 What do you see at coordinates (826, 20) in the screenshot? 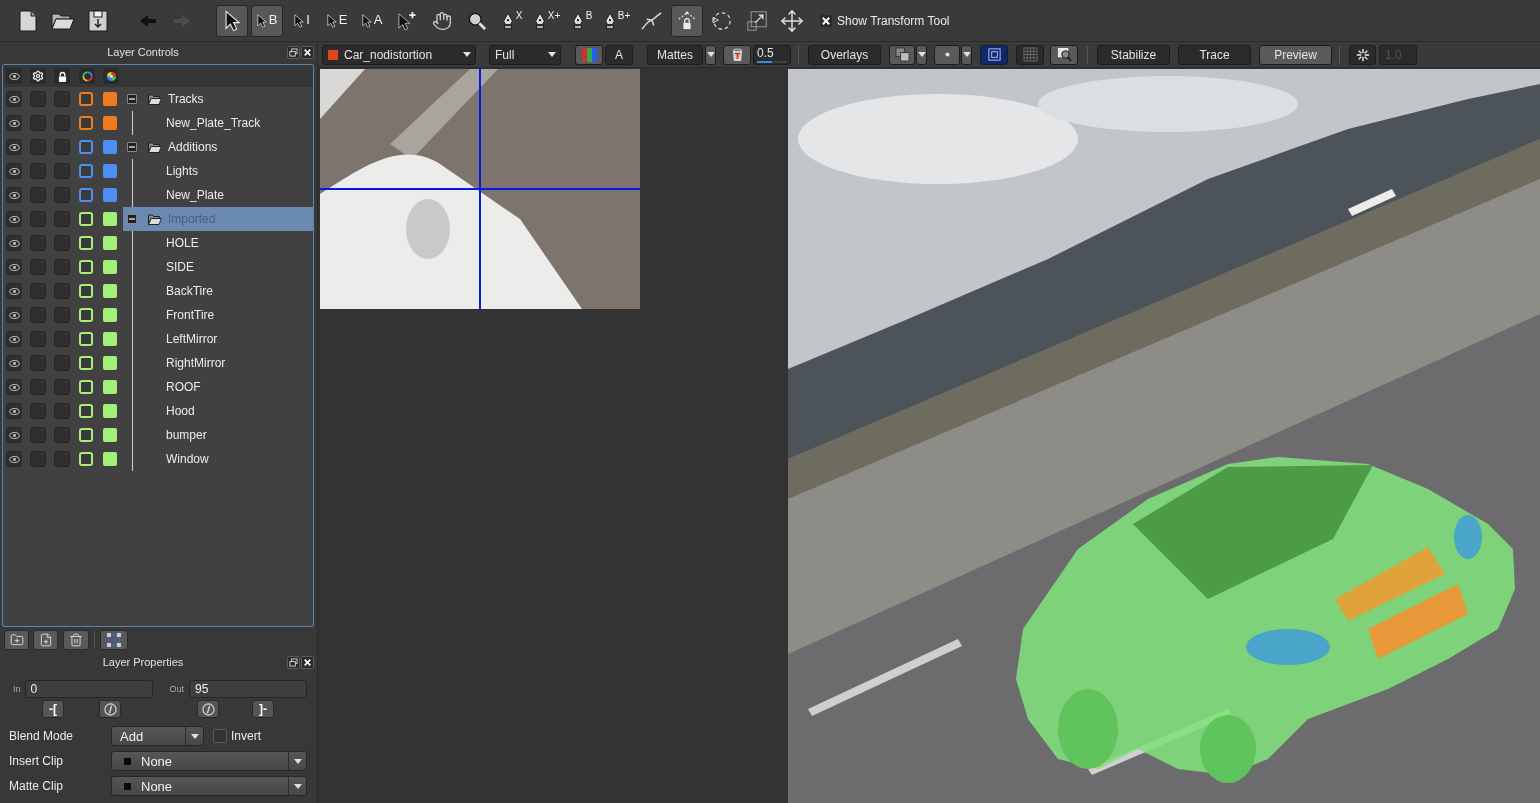
I see `transform-checkbox` at bounding box center [826, 20].